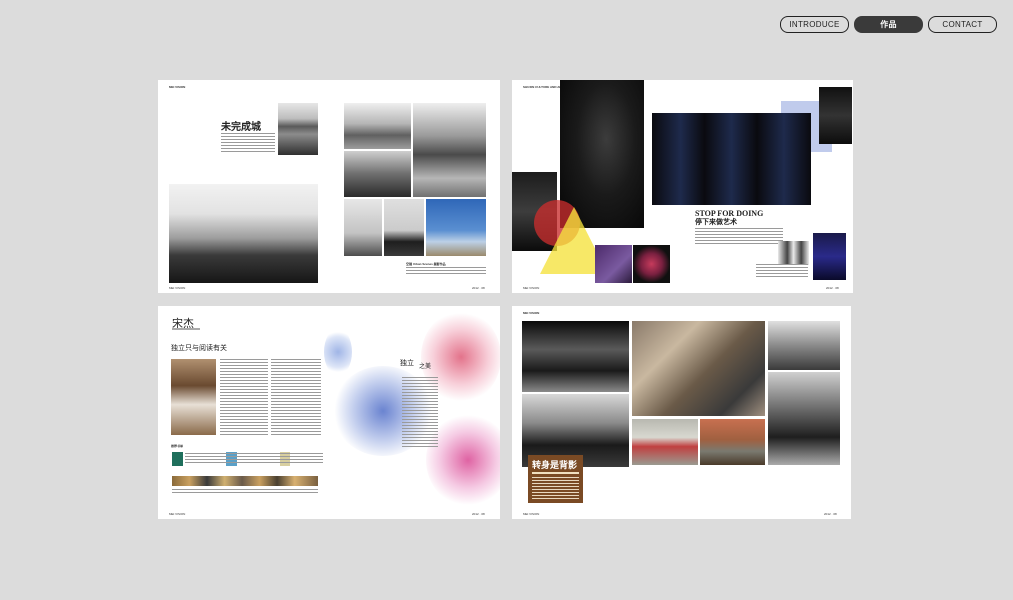 This screenshot has height=600, width=1013. What do you see at coordinates (543, 87) in the screenshot?
I see `spread-header: SHUXIN CULTURE AND ART` at bounding box center [543, 87].